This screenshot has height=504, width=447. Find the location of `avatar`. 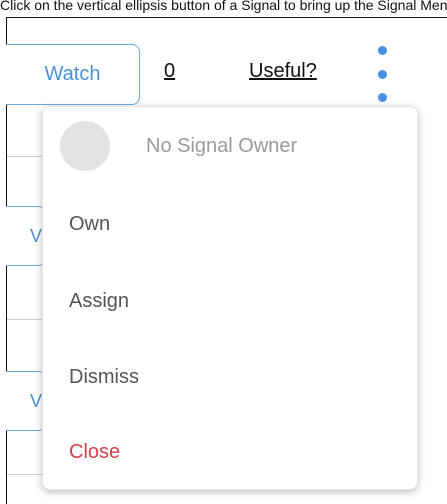

avatar is located at coordinates (85, 146).